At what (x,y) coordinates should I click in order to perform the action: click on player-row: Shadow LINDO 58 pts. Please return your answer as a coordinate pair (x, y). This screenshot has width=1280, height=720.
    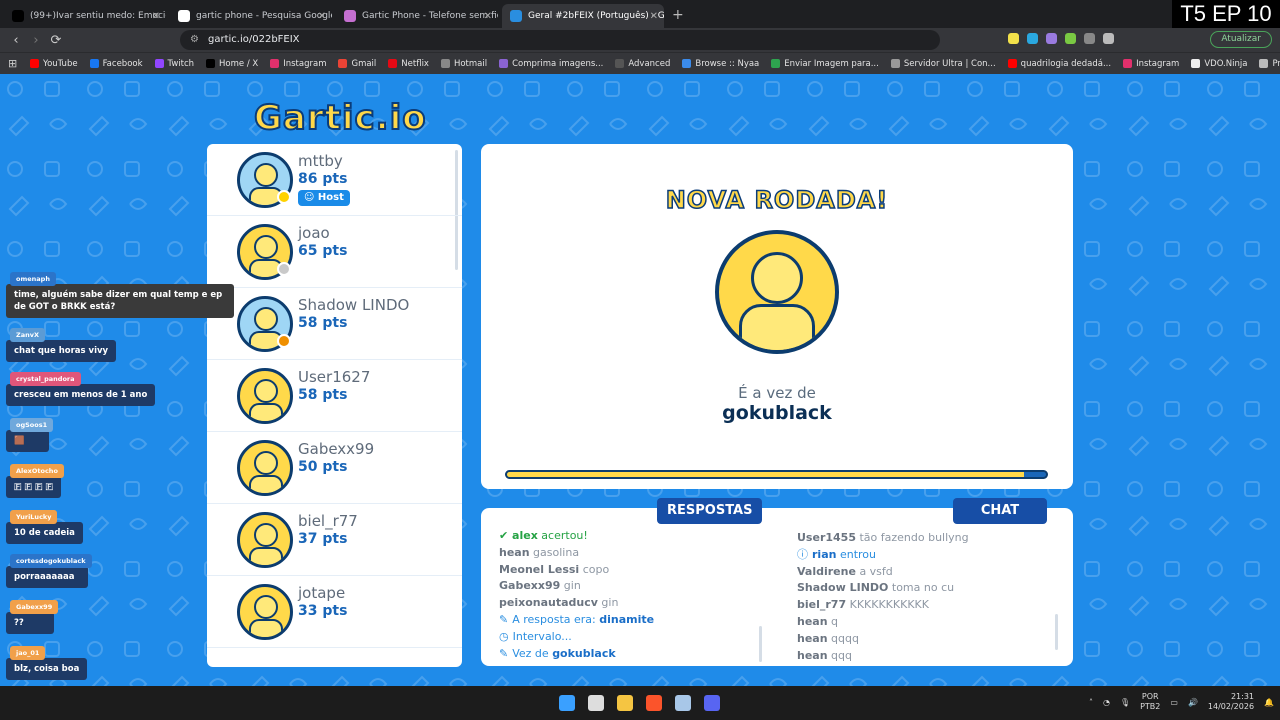
    Looking at the image, I should click on (334, 324).